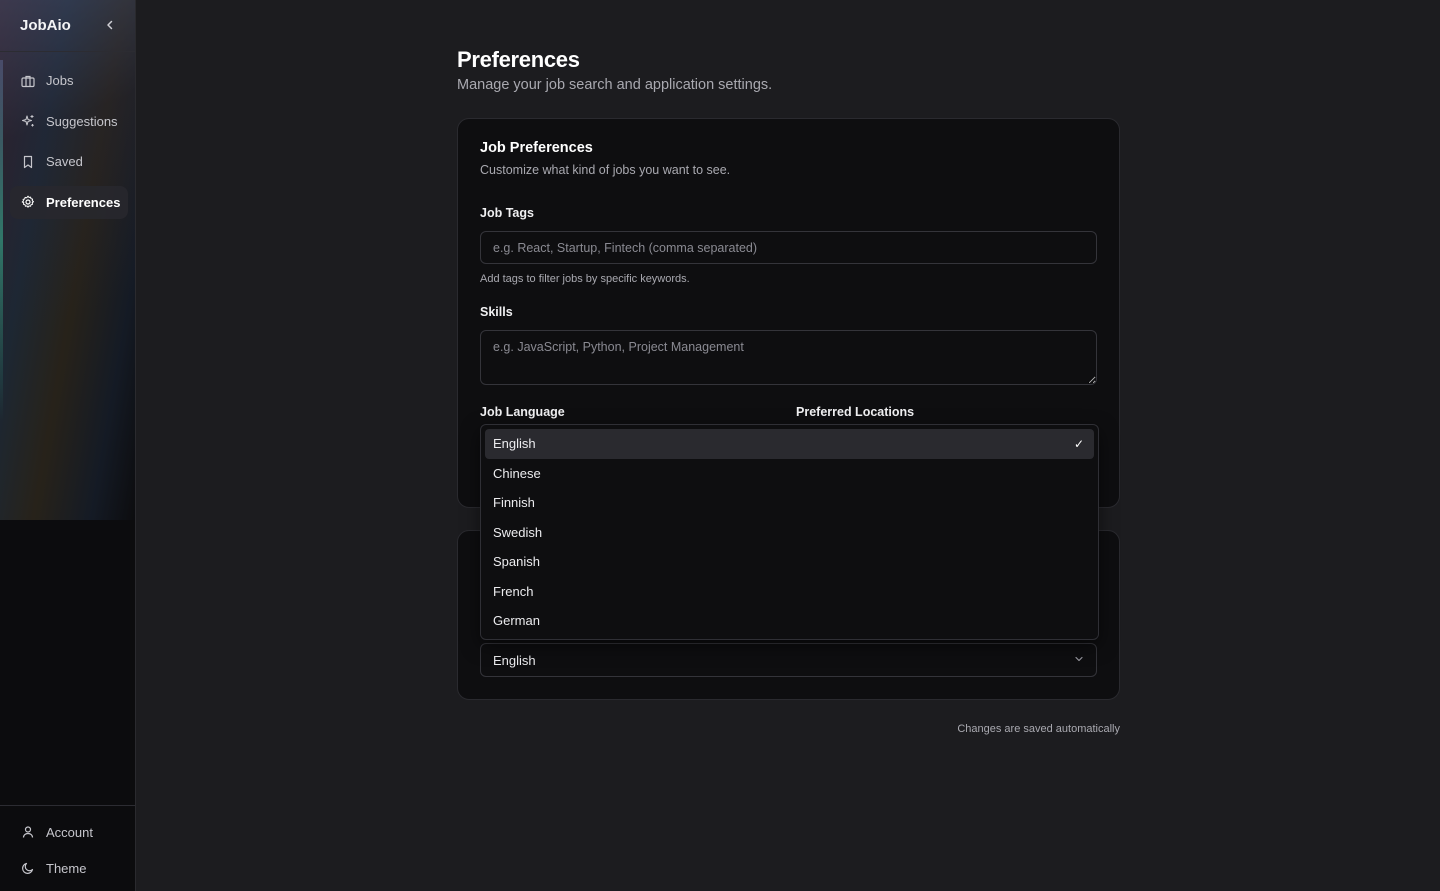 This screenshot has width=1440, height=891. What do you see at coordinates (536, 148) in the screenshot?
I see `card-title: Job Preferences` at bounding box center [536, 148].